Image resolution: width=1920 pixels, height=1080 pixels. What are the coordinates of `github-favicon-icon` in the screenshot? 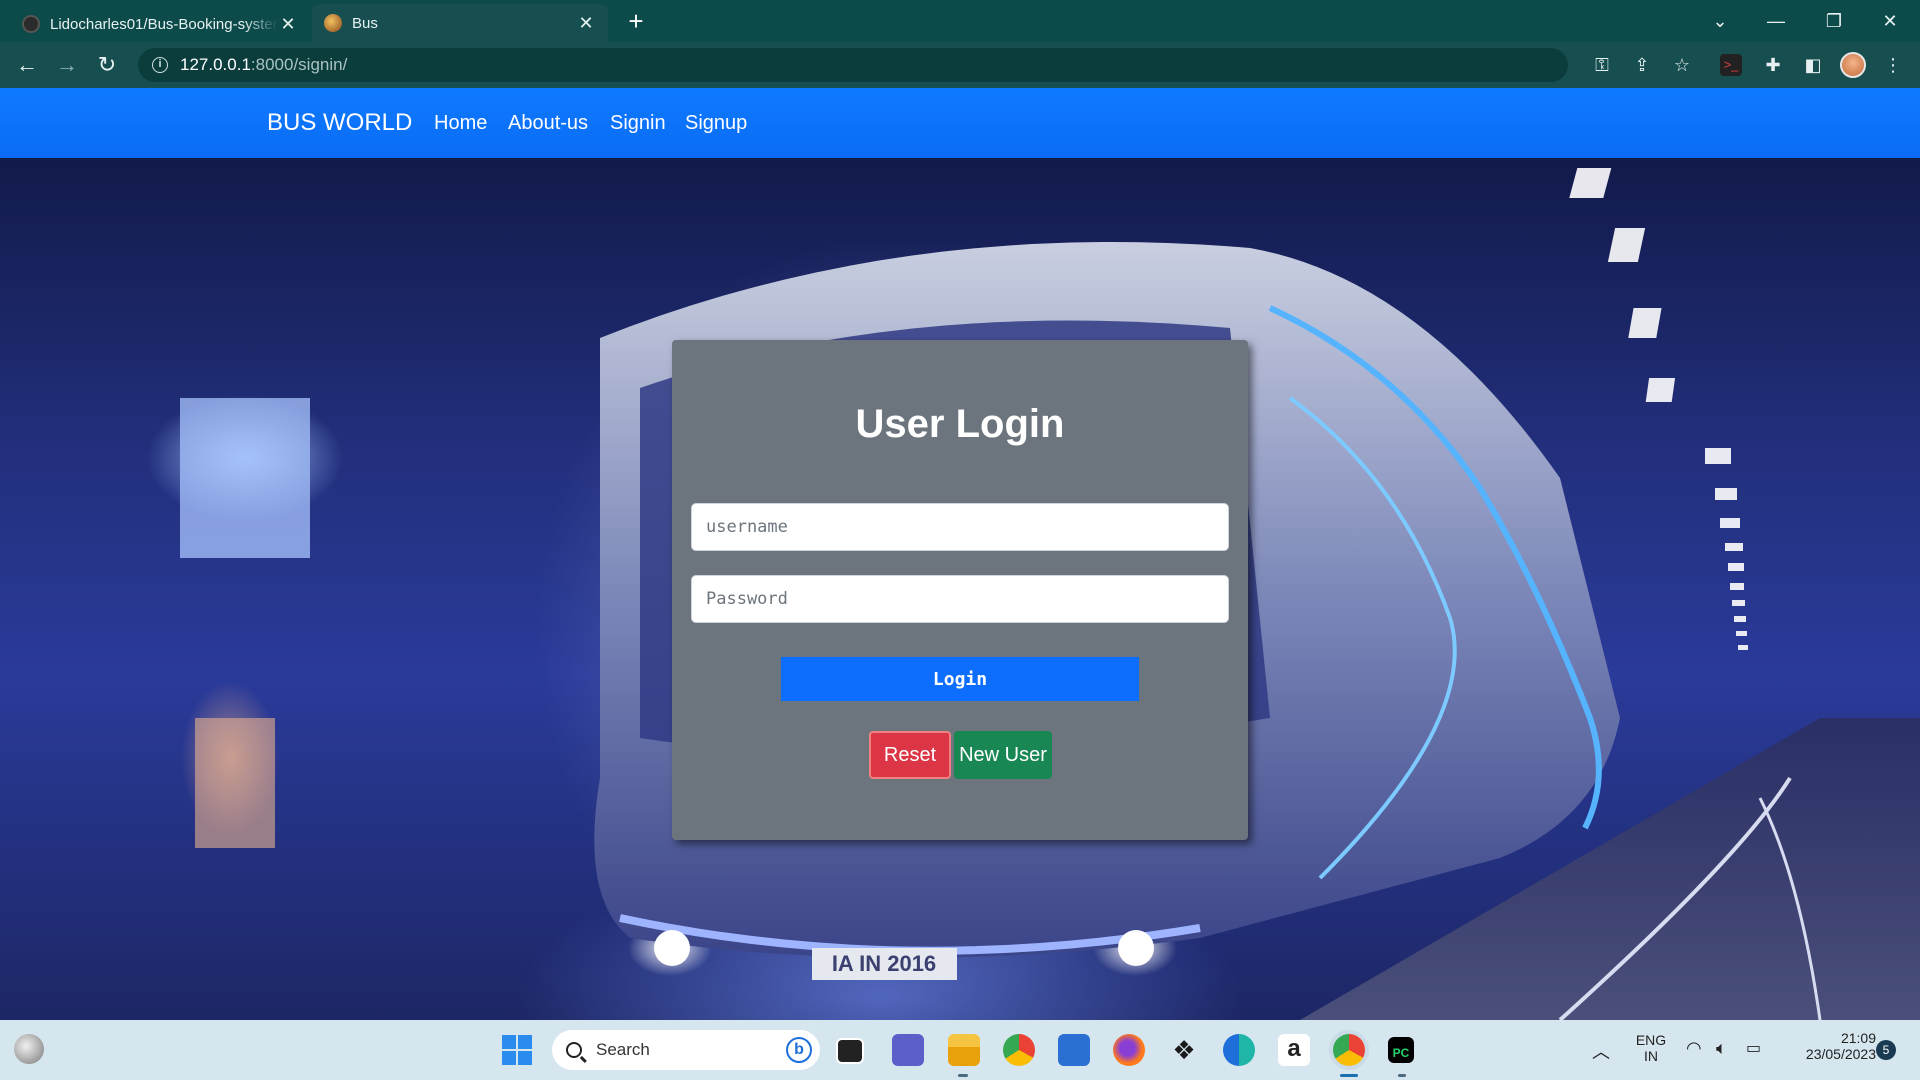 It's located at (31, 24).